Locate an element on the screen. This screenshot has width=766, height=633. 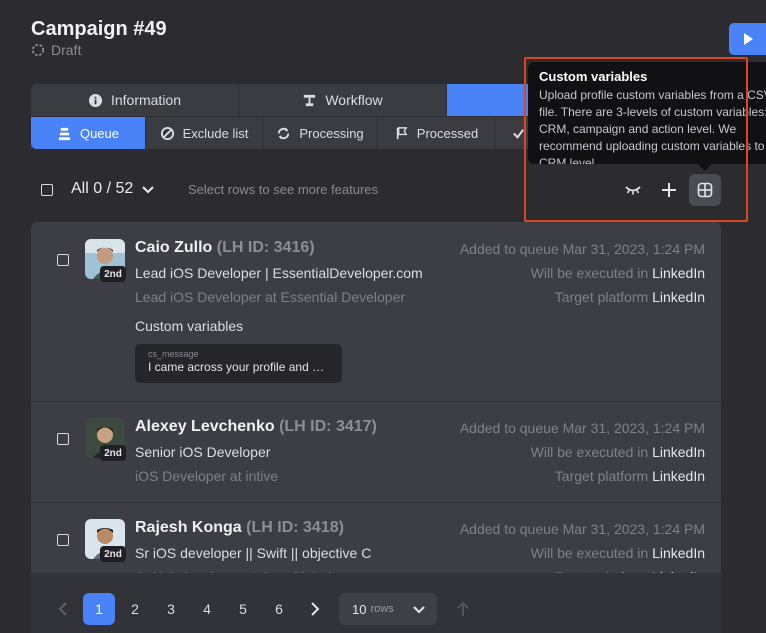
selection-count: All 0 / 52 is located at coordinates (102, 188).